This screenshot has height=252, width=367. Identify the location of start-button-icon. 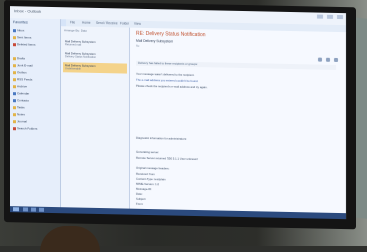
(16, 209).